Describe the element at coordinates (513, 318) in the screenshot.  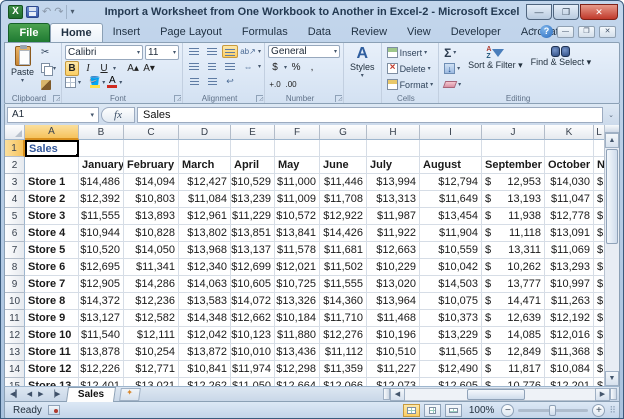
I see `cell-value: $12,639` at that location.